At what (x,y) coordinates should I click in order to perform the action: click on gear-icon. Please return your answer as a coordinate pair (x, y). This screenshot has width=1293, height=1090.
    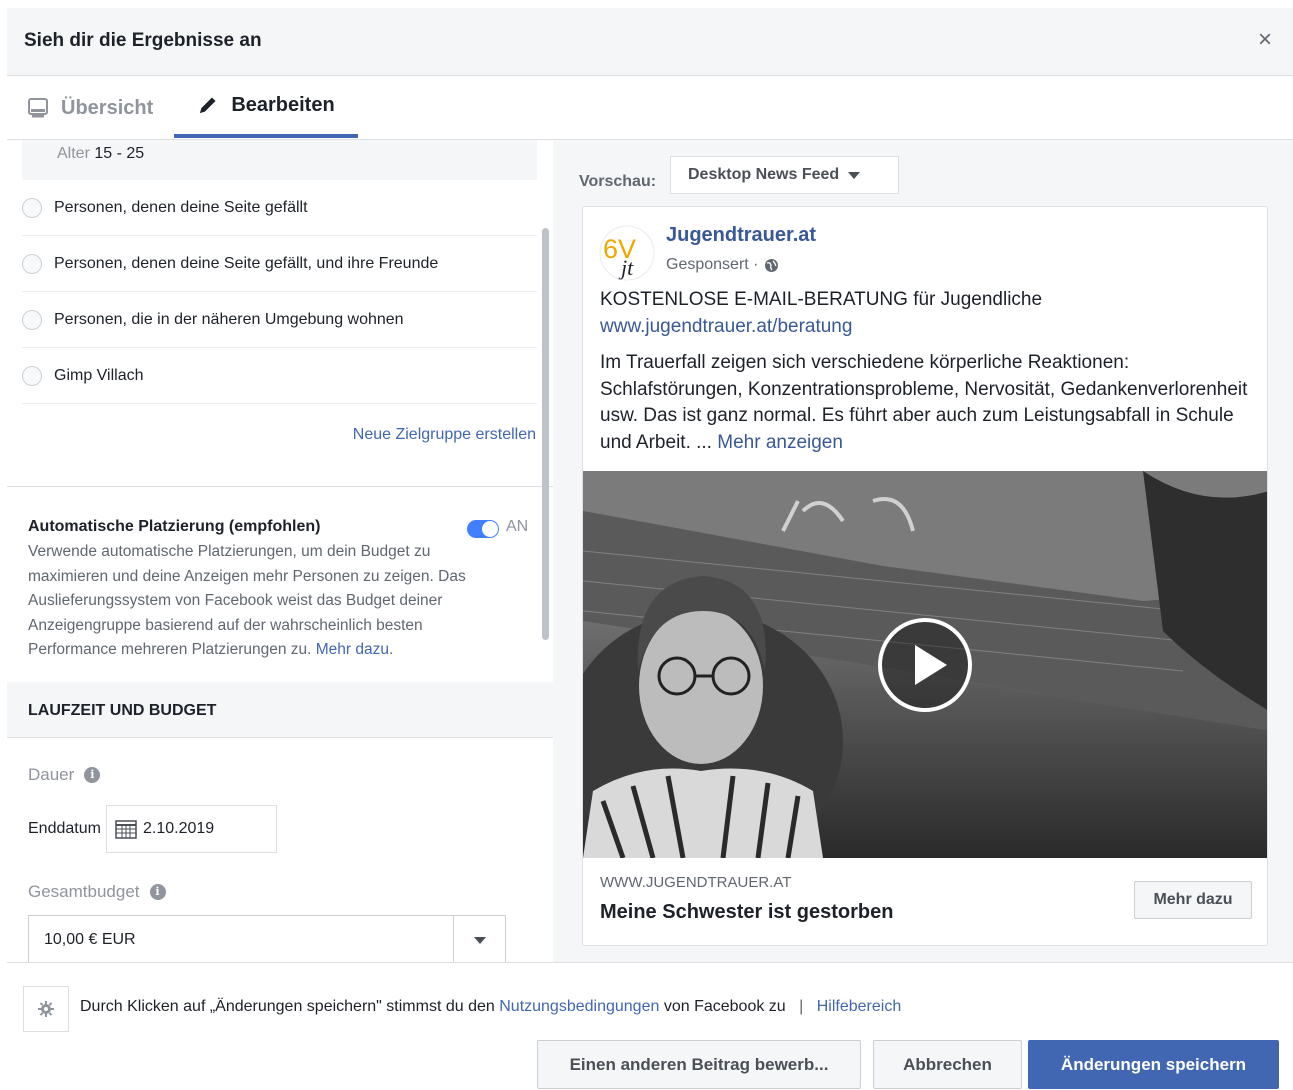
    Looking at the image, I should click on (46, 1009).